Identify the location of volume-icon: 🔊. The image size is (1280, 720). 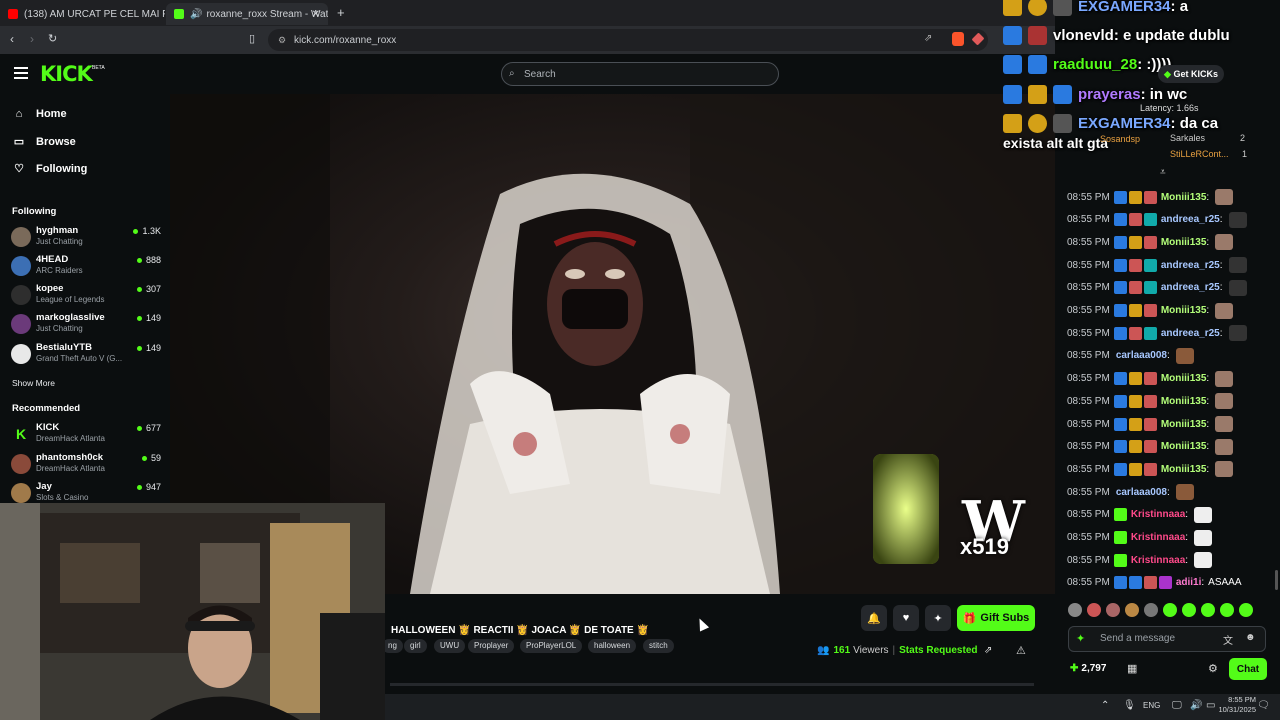
(1196, 705).